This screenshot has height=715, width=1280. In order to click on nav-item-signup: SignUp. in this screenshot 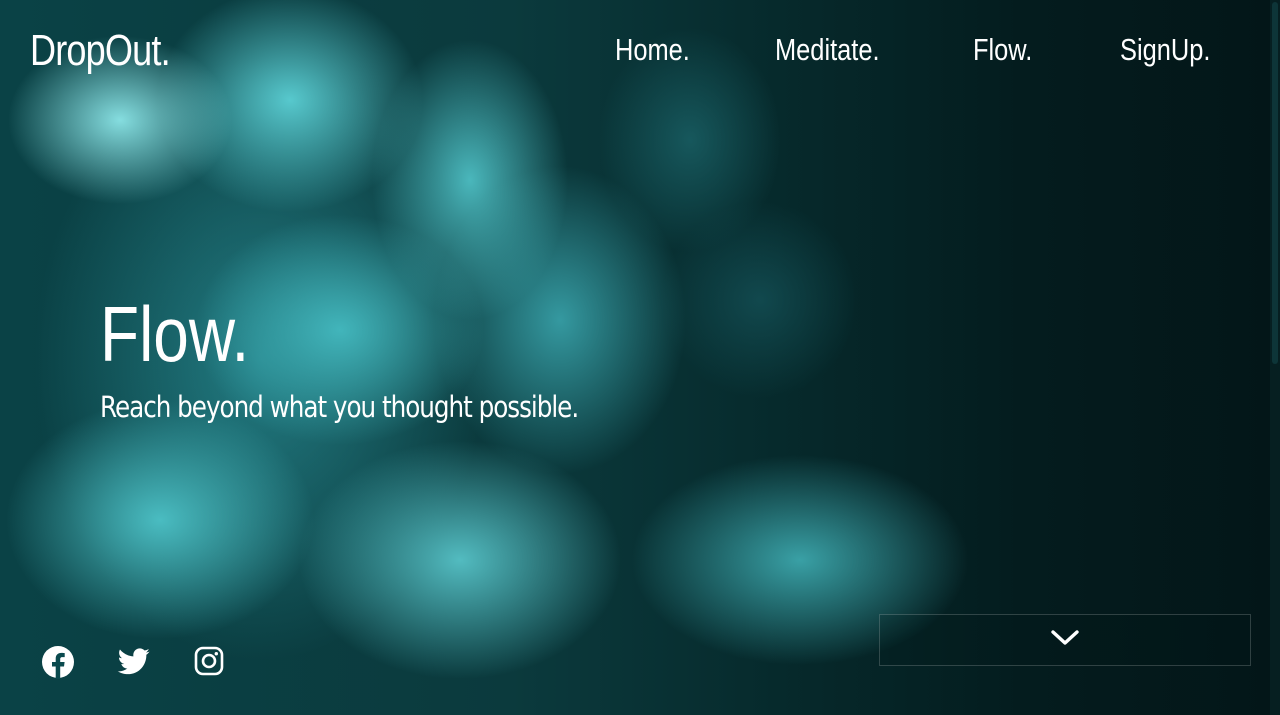, I will do `click(1165, 50)`.